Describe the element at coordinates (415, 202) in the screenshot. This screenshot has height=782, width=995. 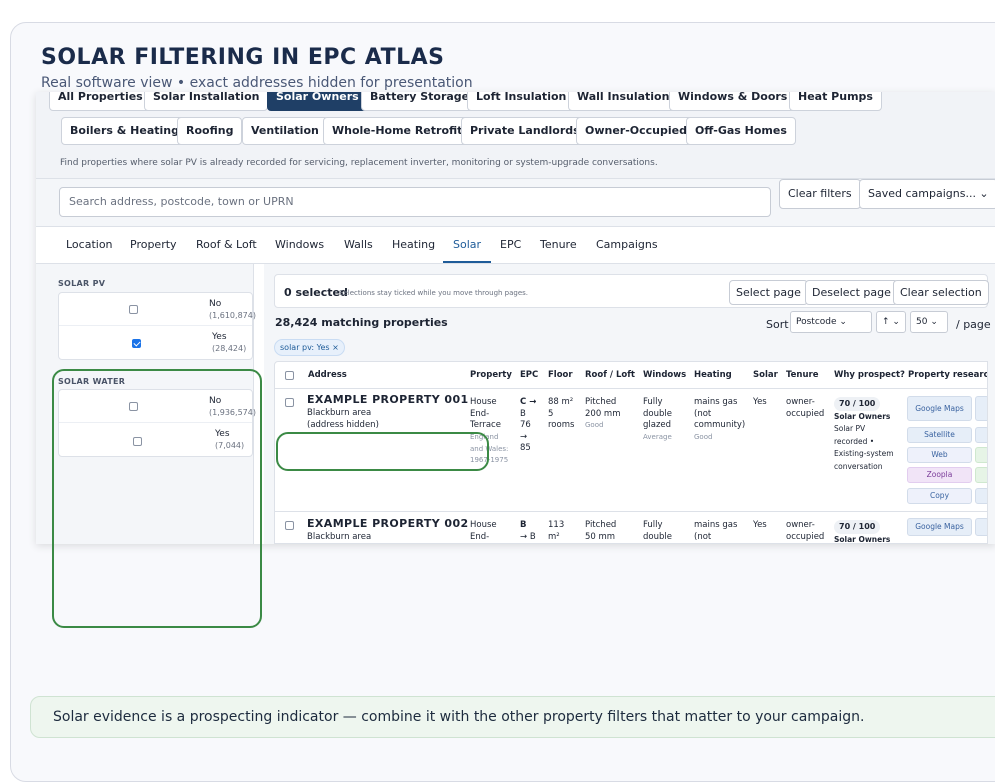
I see `search-input: Search address, postcode, town or UPRN` at that location.